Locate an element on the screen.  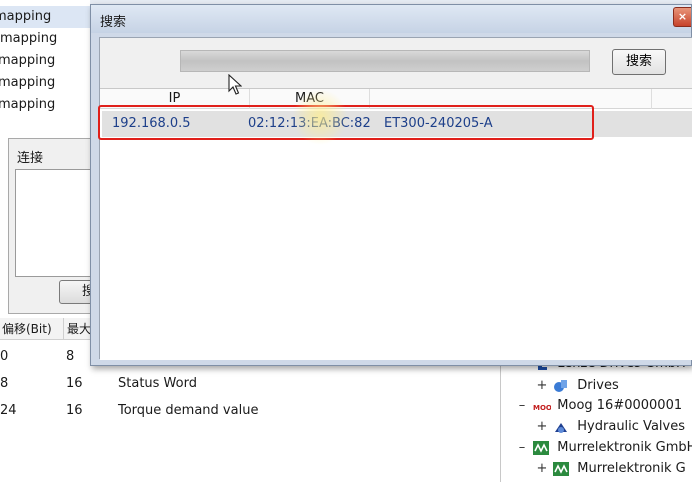
moog-logo-icon: MOOG is located at coordinates (545, 406).